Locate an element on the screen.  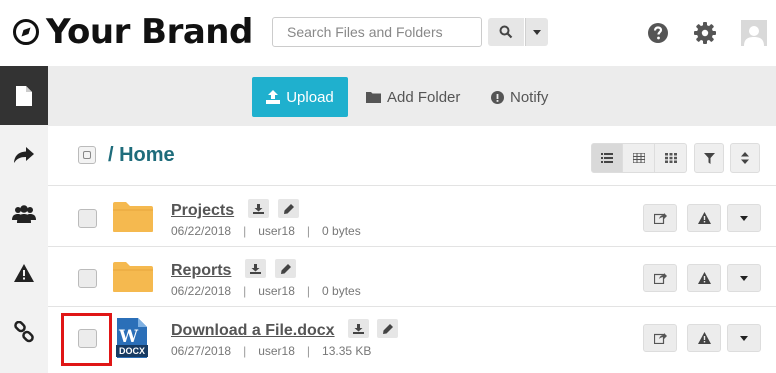
grid-view-button is located at coordinates (639, 158).